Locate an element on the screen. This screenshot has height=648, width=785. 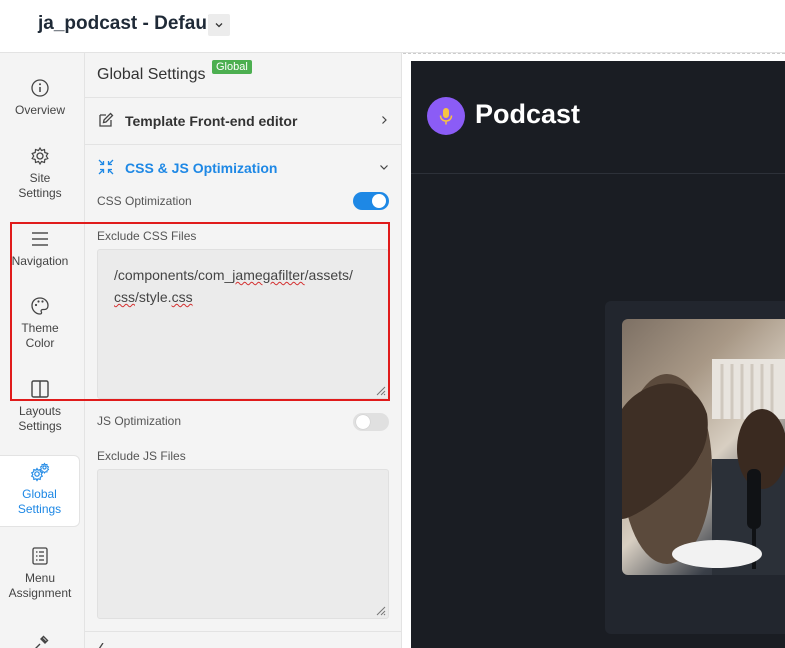
podcast-photo is located at coordinates (703, 447).